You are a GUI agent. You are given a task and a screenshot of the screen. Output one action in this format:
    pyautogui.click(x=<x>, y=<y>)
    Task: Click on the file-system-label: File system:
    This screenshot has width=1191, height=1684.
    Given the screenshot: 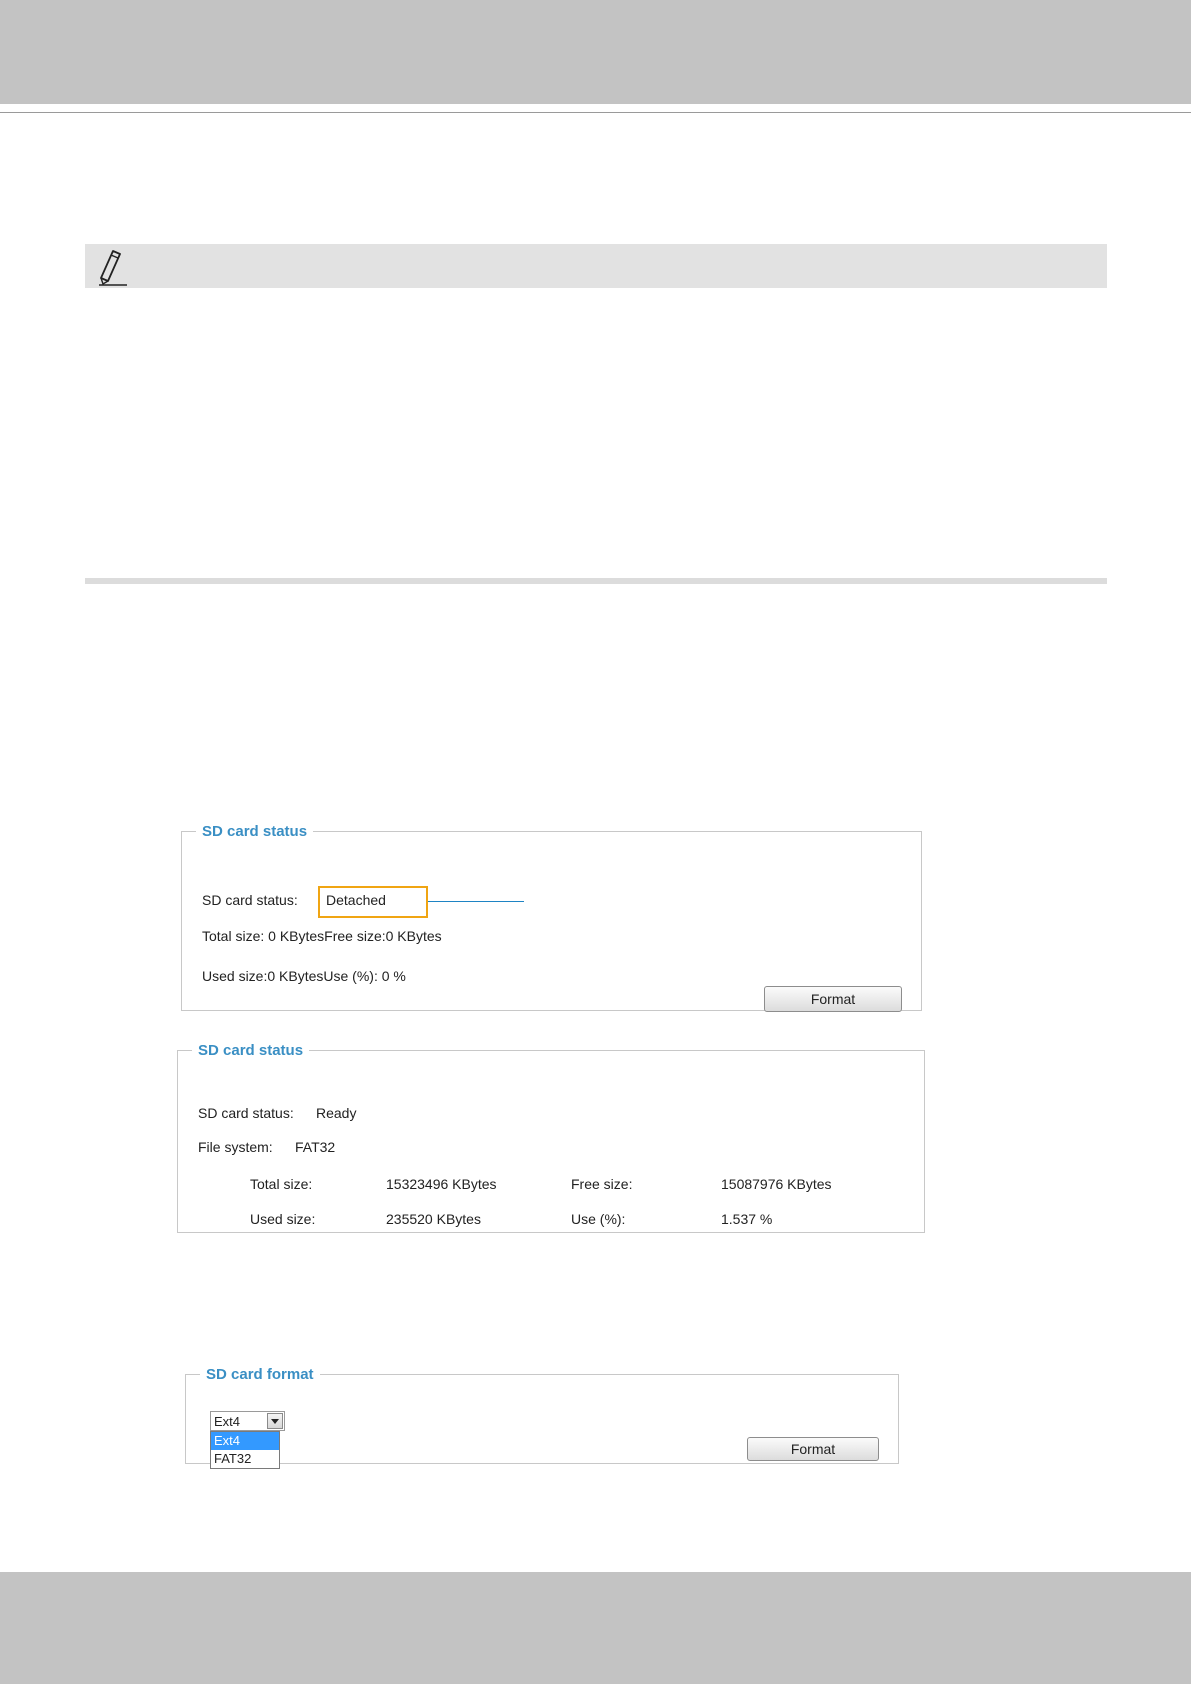 What is the action you would take?
    pyautogui.click(x=235, y=1147)
    